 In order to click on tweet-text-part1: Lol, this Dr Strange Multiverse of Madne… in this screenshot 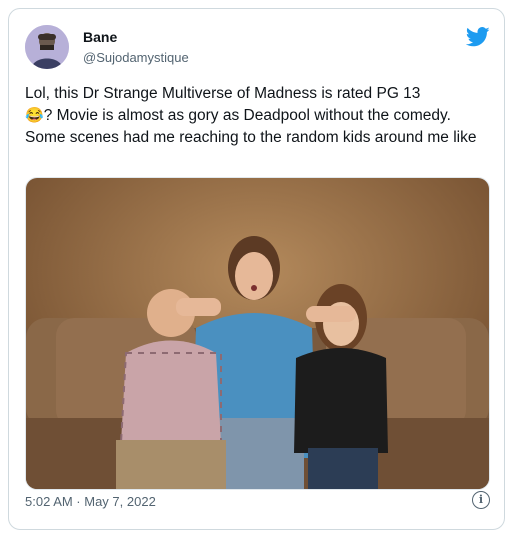, I will do `click(223, 93)`.